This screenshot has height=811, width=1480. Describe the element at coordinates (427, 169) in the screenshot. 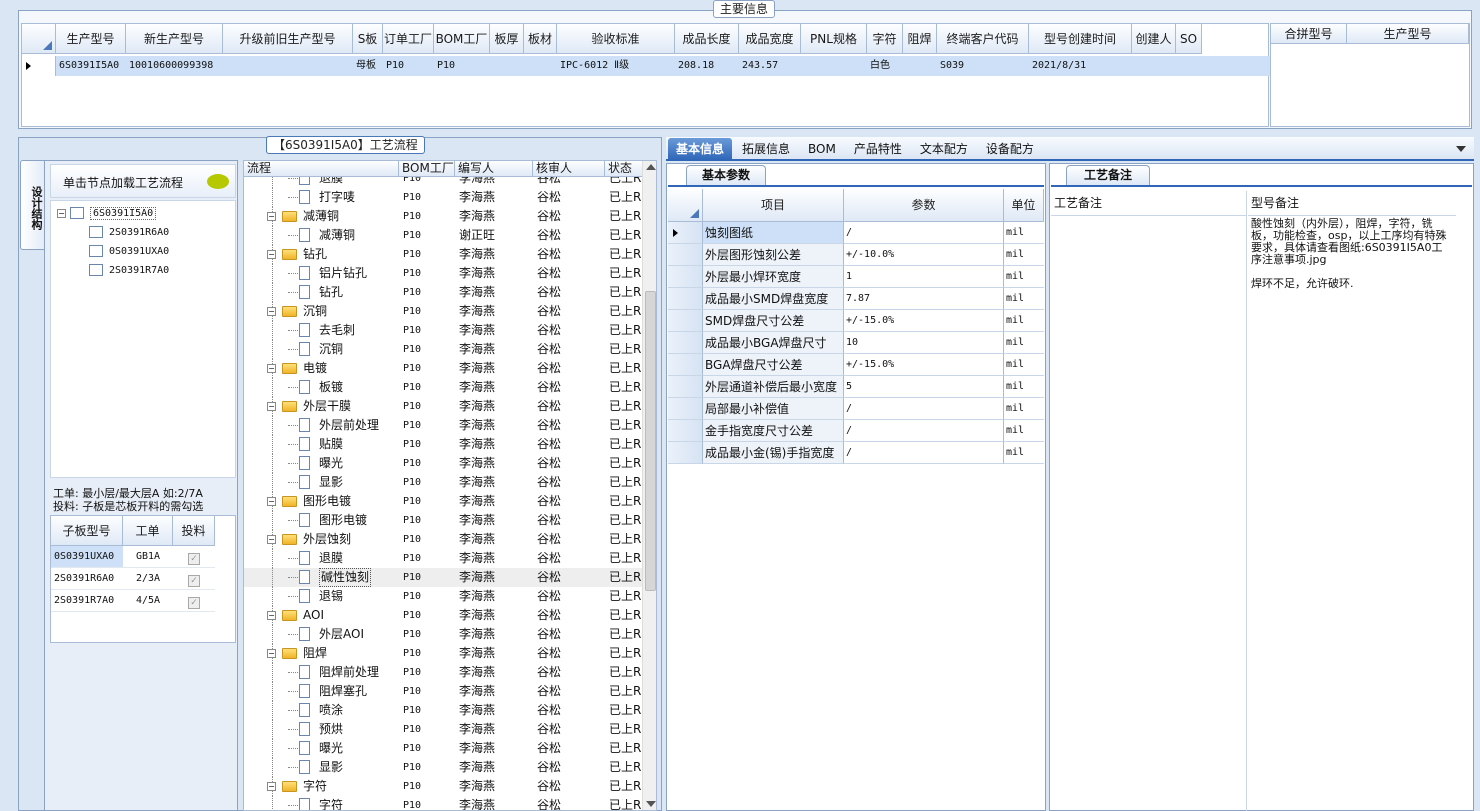

I see `process-col-header: BOM工厂` at that location.